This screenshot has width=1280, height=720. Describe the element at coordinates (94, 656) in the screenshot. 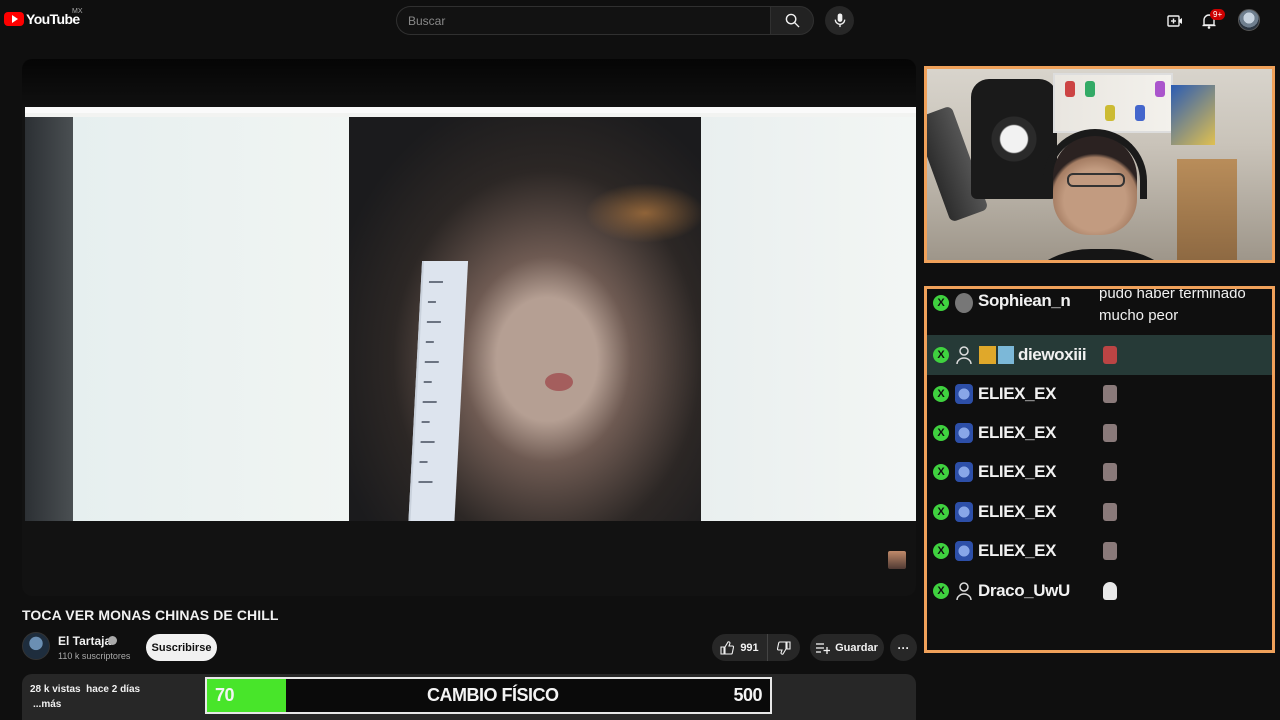

I see `subscriber-count: 110 k suscriptores` at that location.